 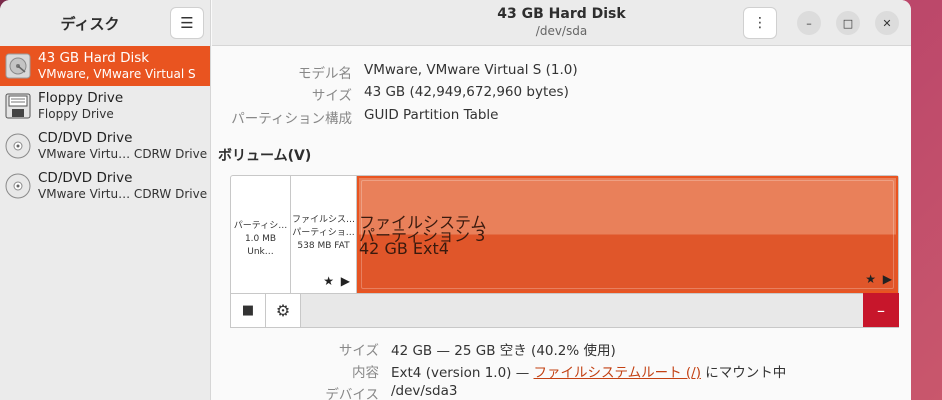 I want to click on drive-item-cd-dvd-2: CD/DVD Drive VMware Virtu… CDRW Drive, so click(x=105, y=186).